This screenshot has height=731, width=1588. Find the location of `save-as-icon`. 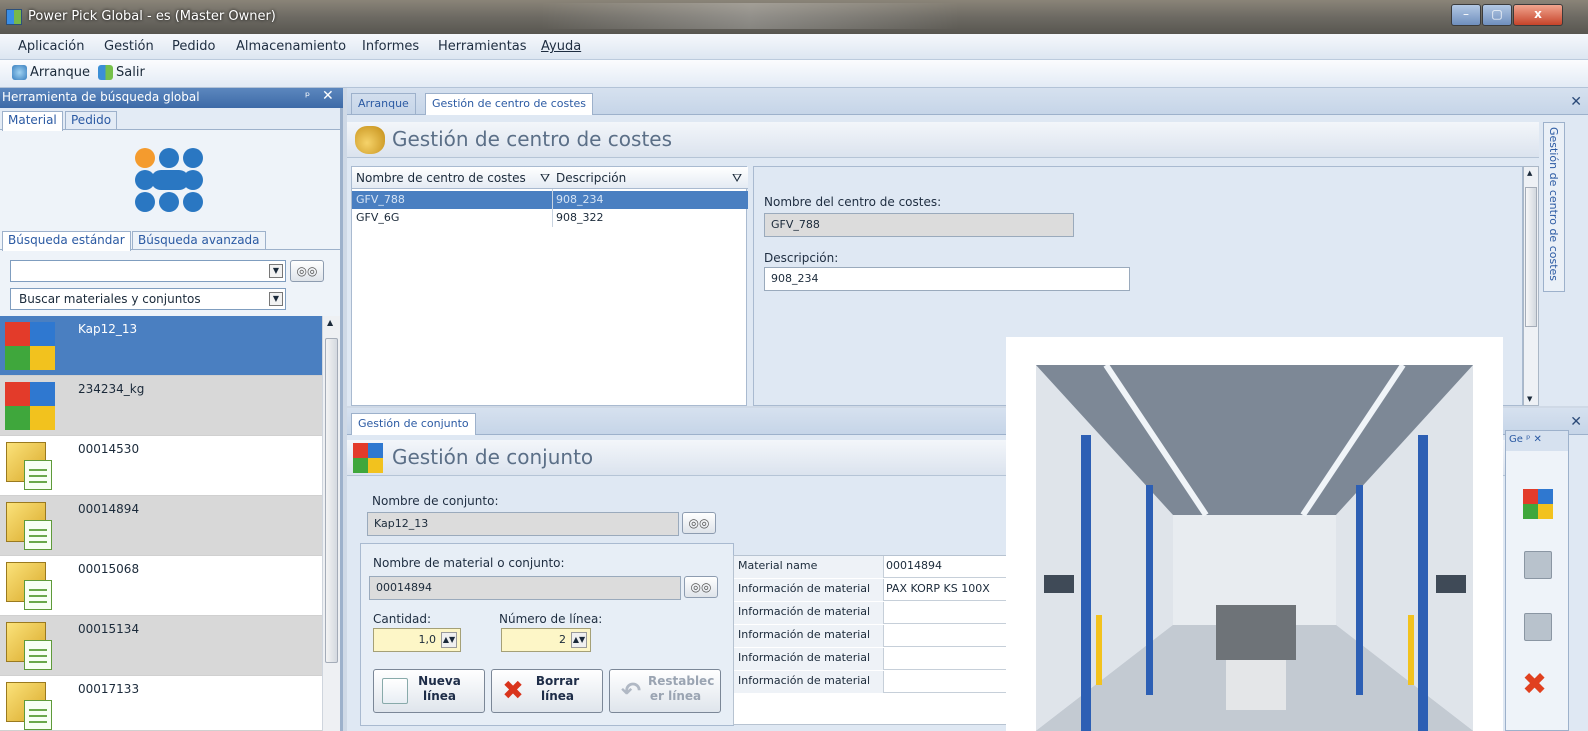

save-as-icon is located at coordinates (1538, 565).